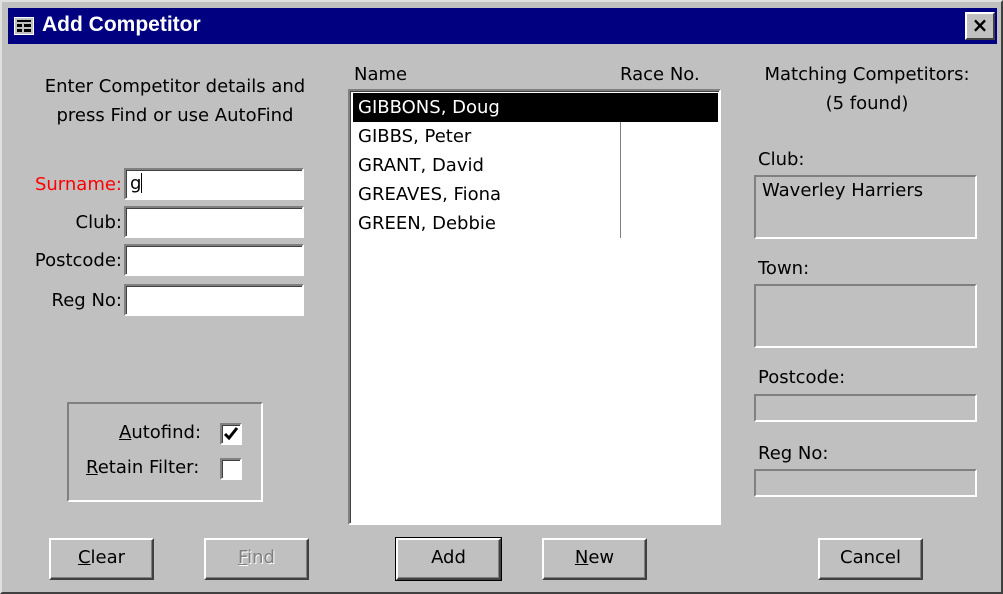 Image resolution: width=1003 pixels, height=594 pixels. Describe the element at coordinates (660, 74) in the screenshot. I see `race-no-column-header: Race No.` at that location.